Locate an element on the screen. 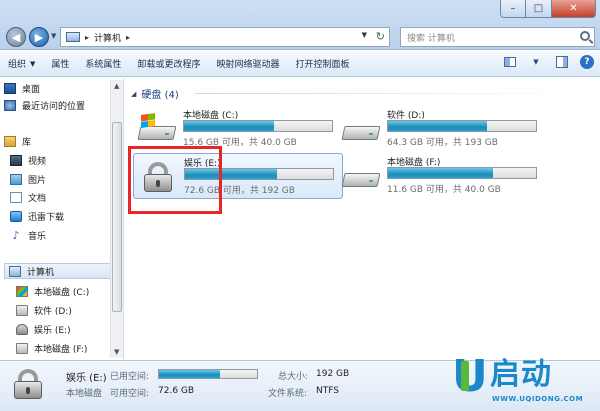  nav-recent-label: 最近访问的位置 is located at coordinates (54, 106).